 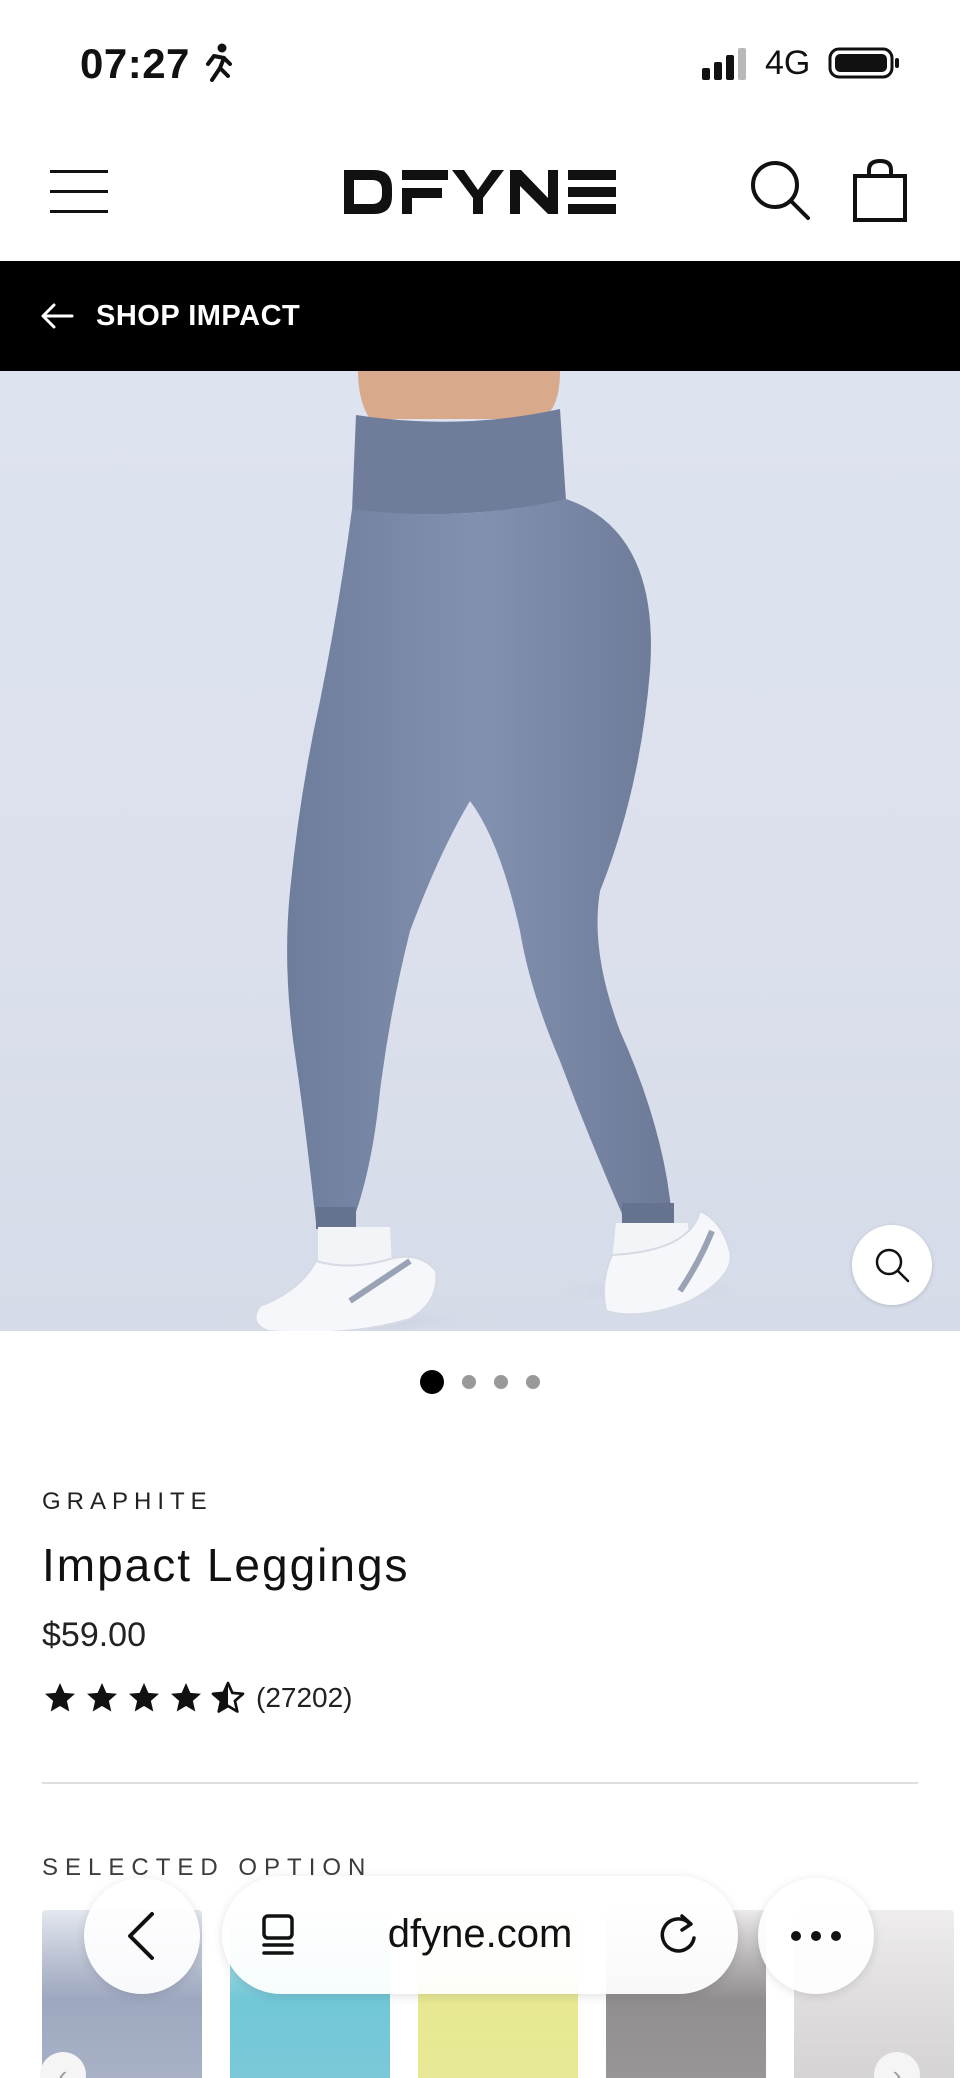 What do you see at coordinates (480, 1783) in the screenshot?
I see `section-divider` at bounding box center [480, 1783].